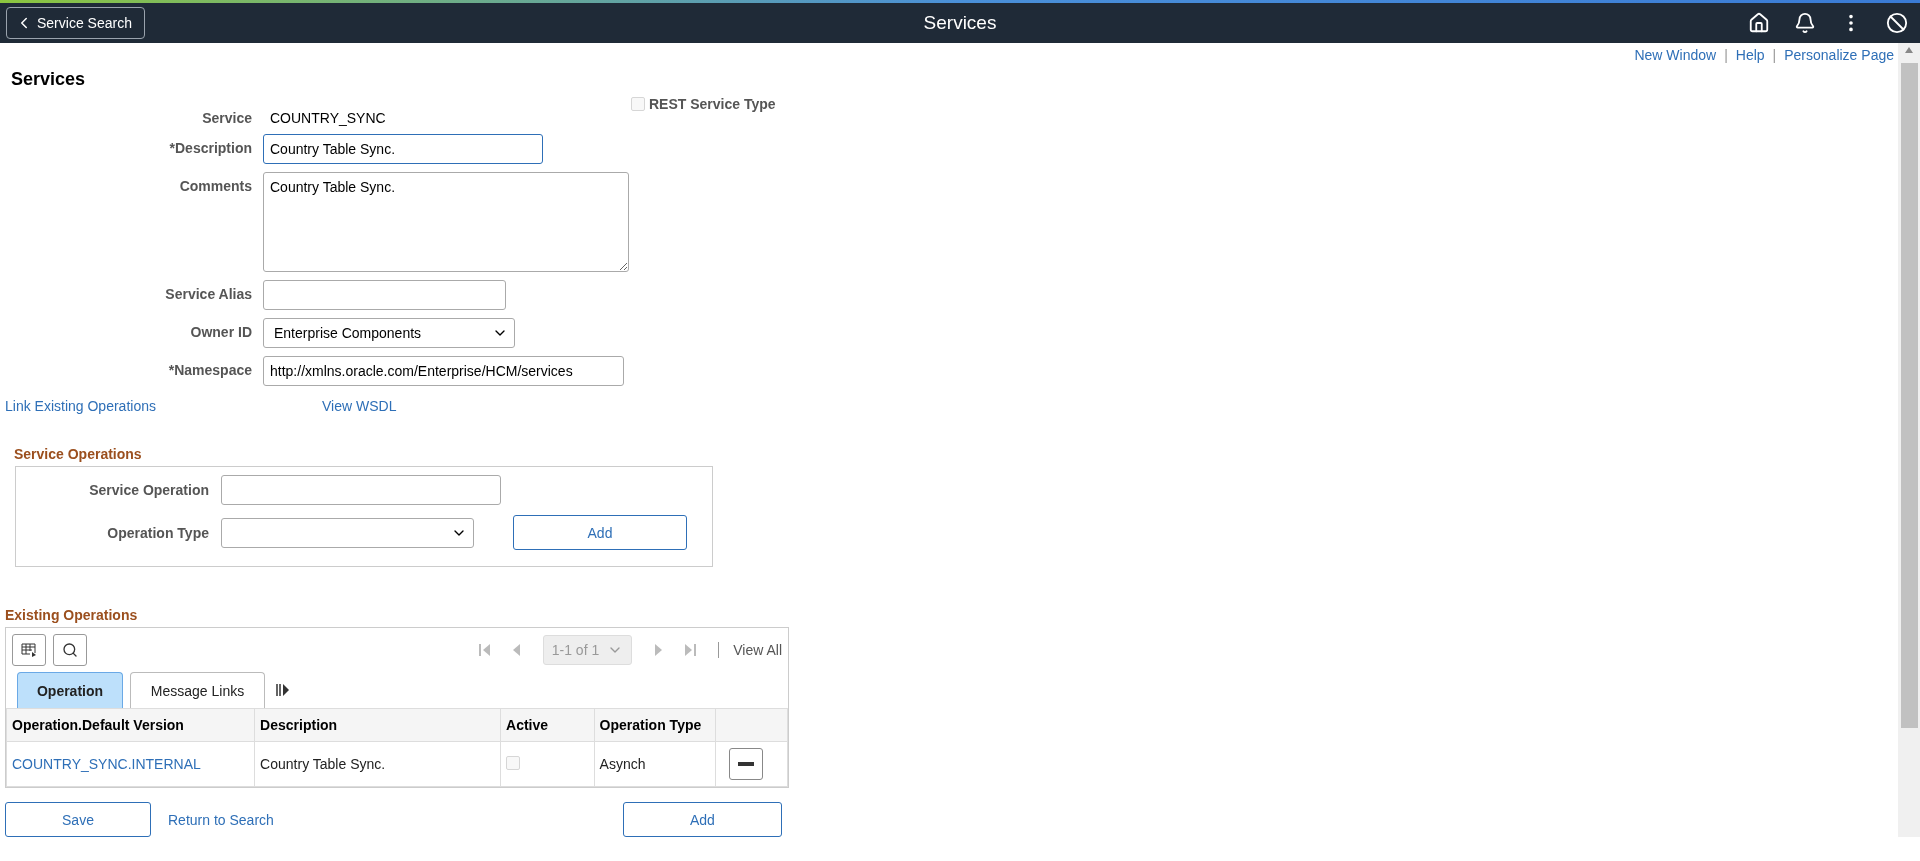 The height and width of the screenshot is (861, 1920). I want to click on scroll-up-icon, so click(1909, 50).